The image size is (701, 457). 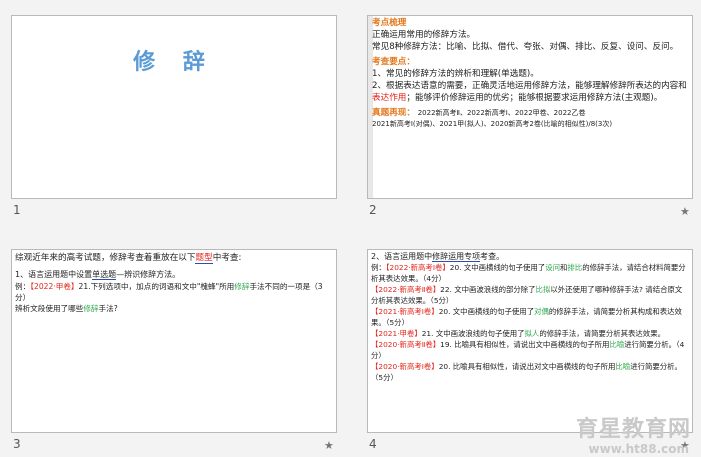 I want to click on watermark-logo: 育星教育网, so click(x=633, y=429).